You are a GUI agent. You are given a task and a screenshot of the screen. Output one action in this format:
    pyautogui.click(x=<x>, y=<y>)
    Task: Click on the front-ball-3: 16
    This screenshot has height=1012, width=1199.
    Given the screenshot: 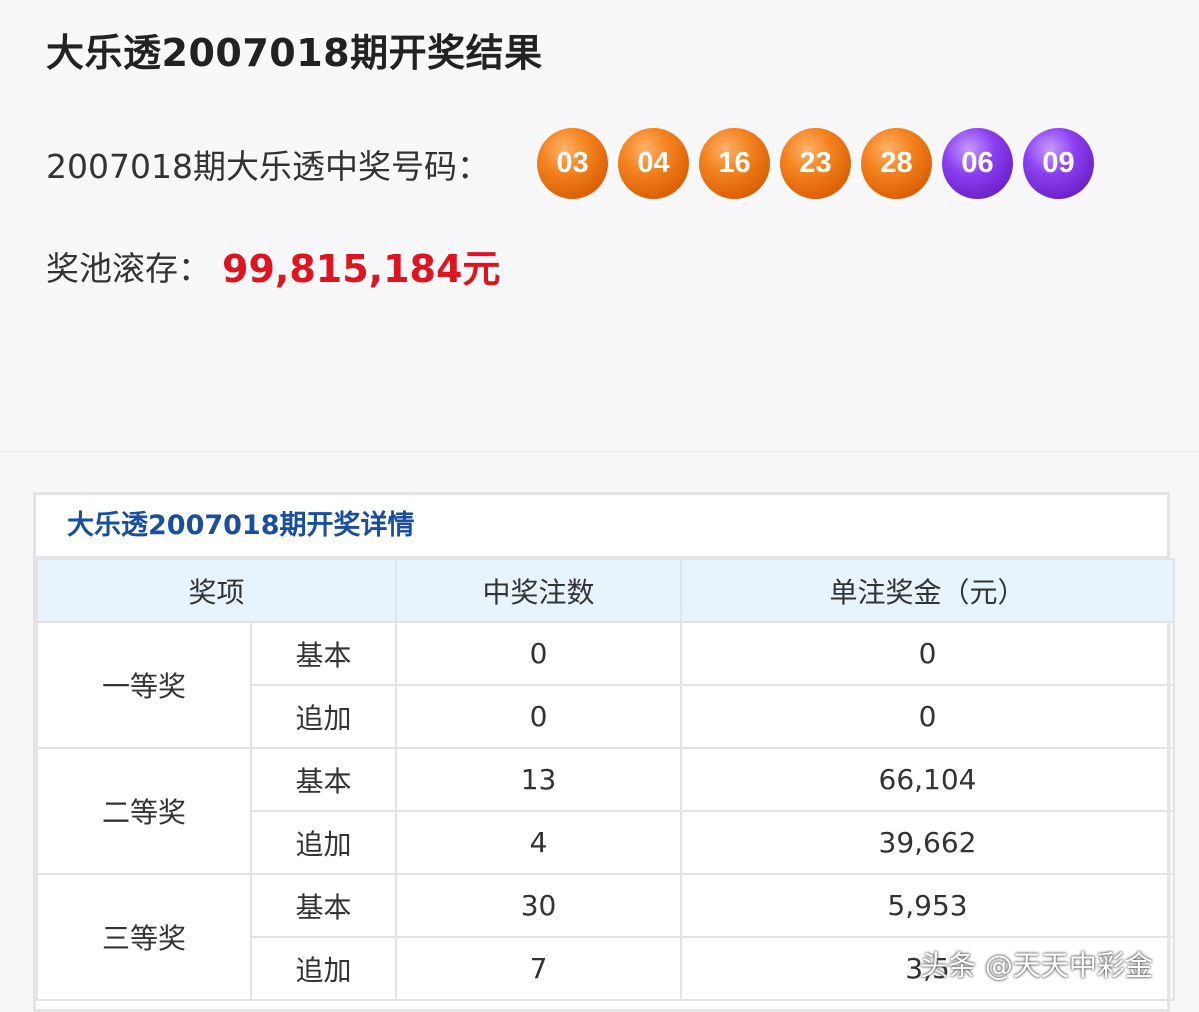 What is the action you would take?
    pyautogui.click(x=734, y=163)
    